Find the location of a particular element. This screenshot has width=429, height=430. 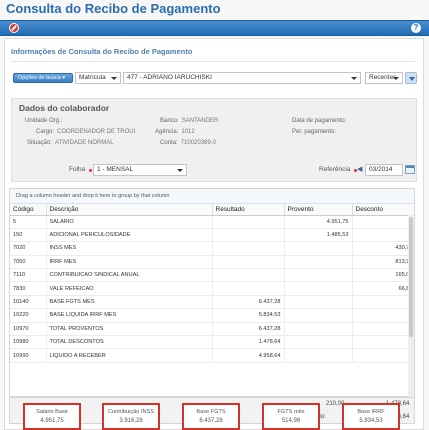

filter-row: Folha 1 - MENSAL Referência ◀ 03/2014 is located at coordinates (215, 170).